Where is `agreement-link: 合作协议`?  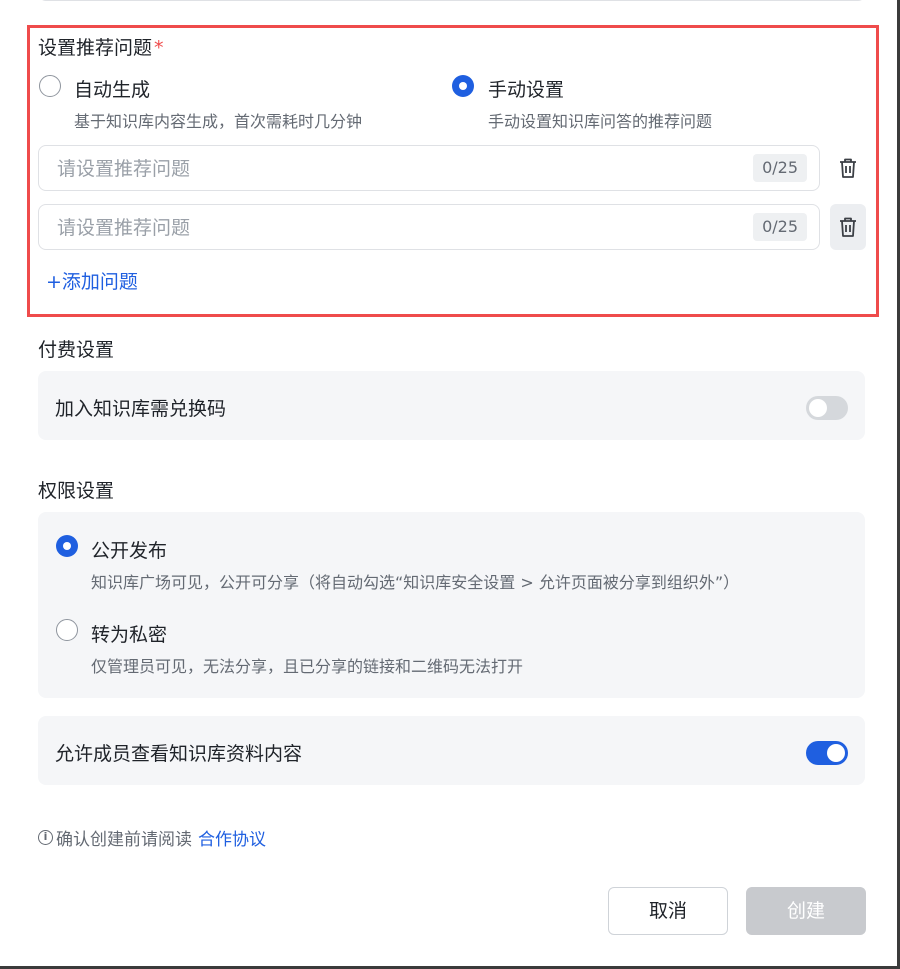
agreement-link: 合作协议 is located at coordinates (232, 837).